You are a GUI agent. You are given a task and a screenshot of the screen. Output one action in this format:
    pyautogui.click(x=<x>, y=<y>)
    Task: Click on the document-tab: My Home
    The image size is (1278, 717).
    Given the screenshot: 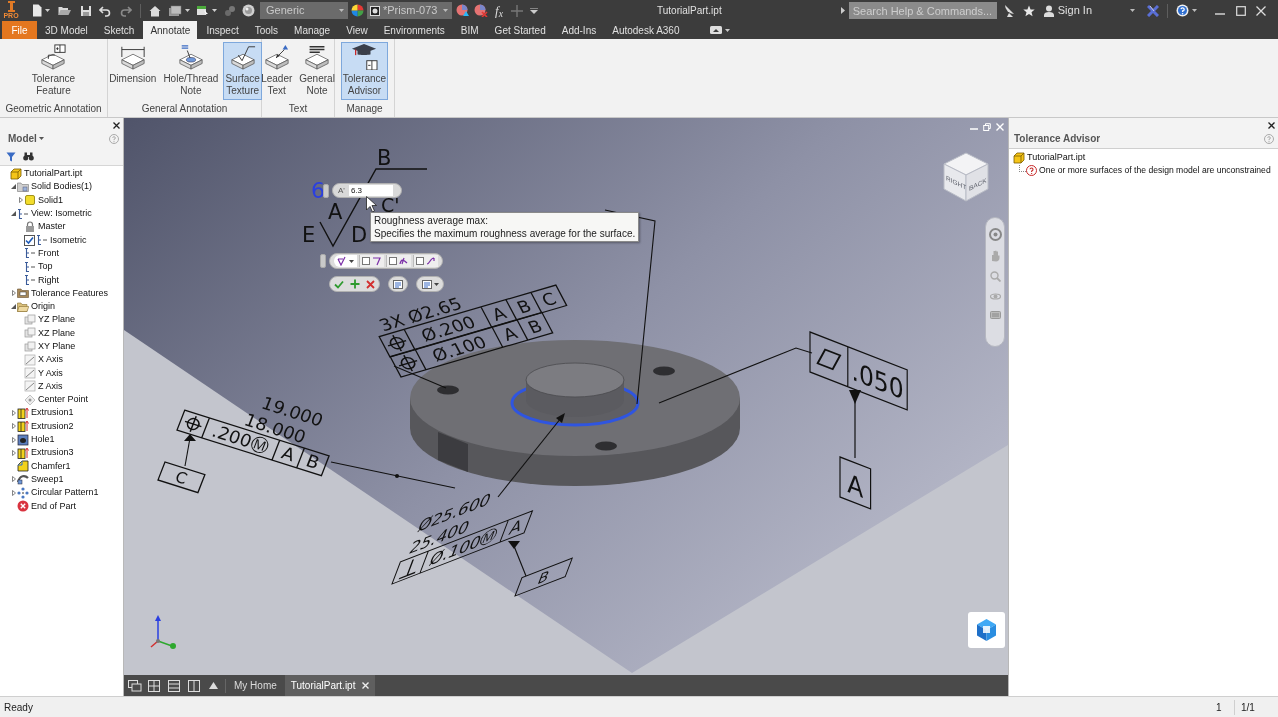 What is the action you would take?
    pyautogui.click(x=255, y=685)
    